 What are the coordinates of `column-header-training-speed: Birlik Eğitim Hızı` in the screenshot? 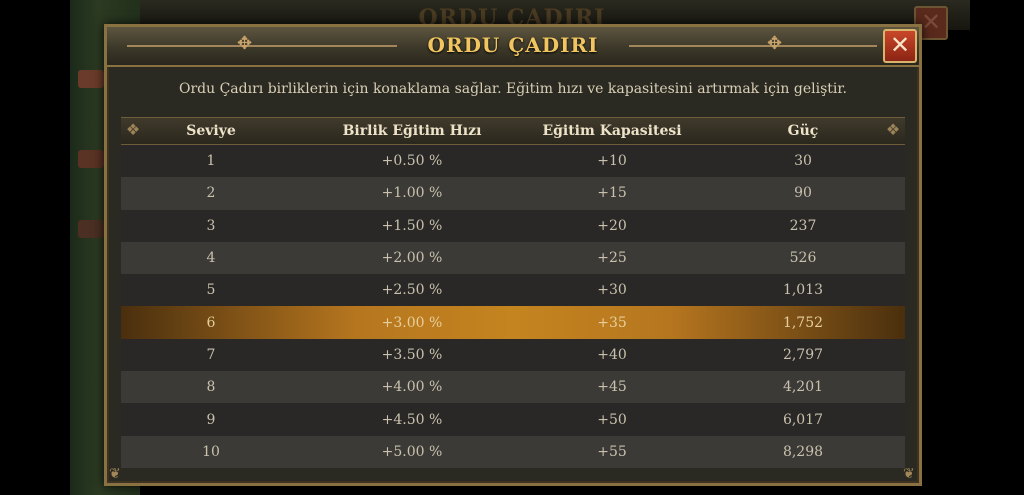 It's located at (412, 131).